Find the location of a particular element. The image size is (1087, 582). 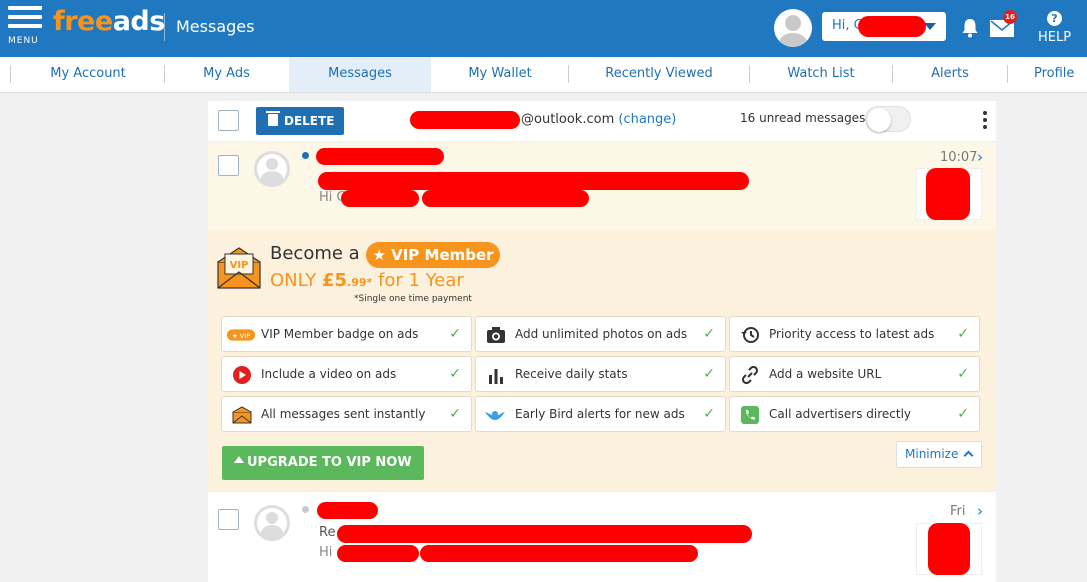

nav-item-messages: Messages is located at coordinates (360, 74).